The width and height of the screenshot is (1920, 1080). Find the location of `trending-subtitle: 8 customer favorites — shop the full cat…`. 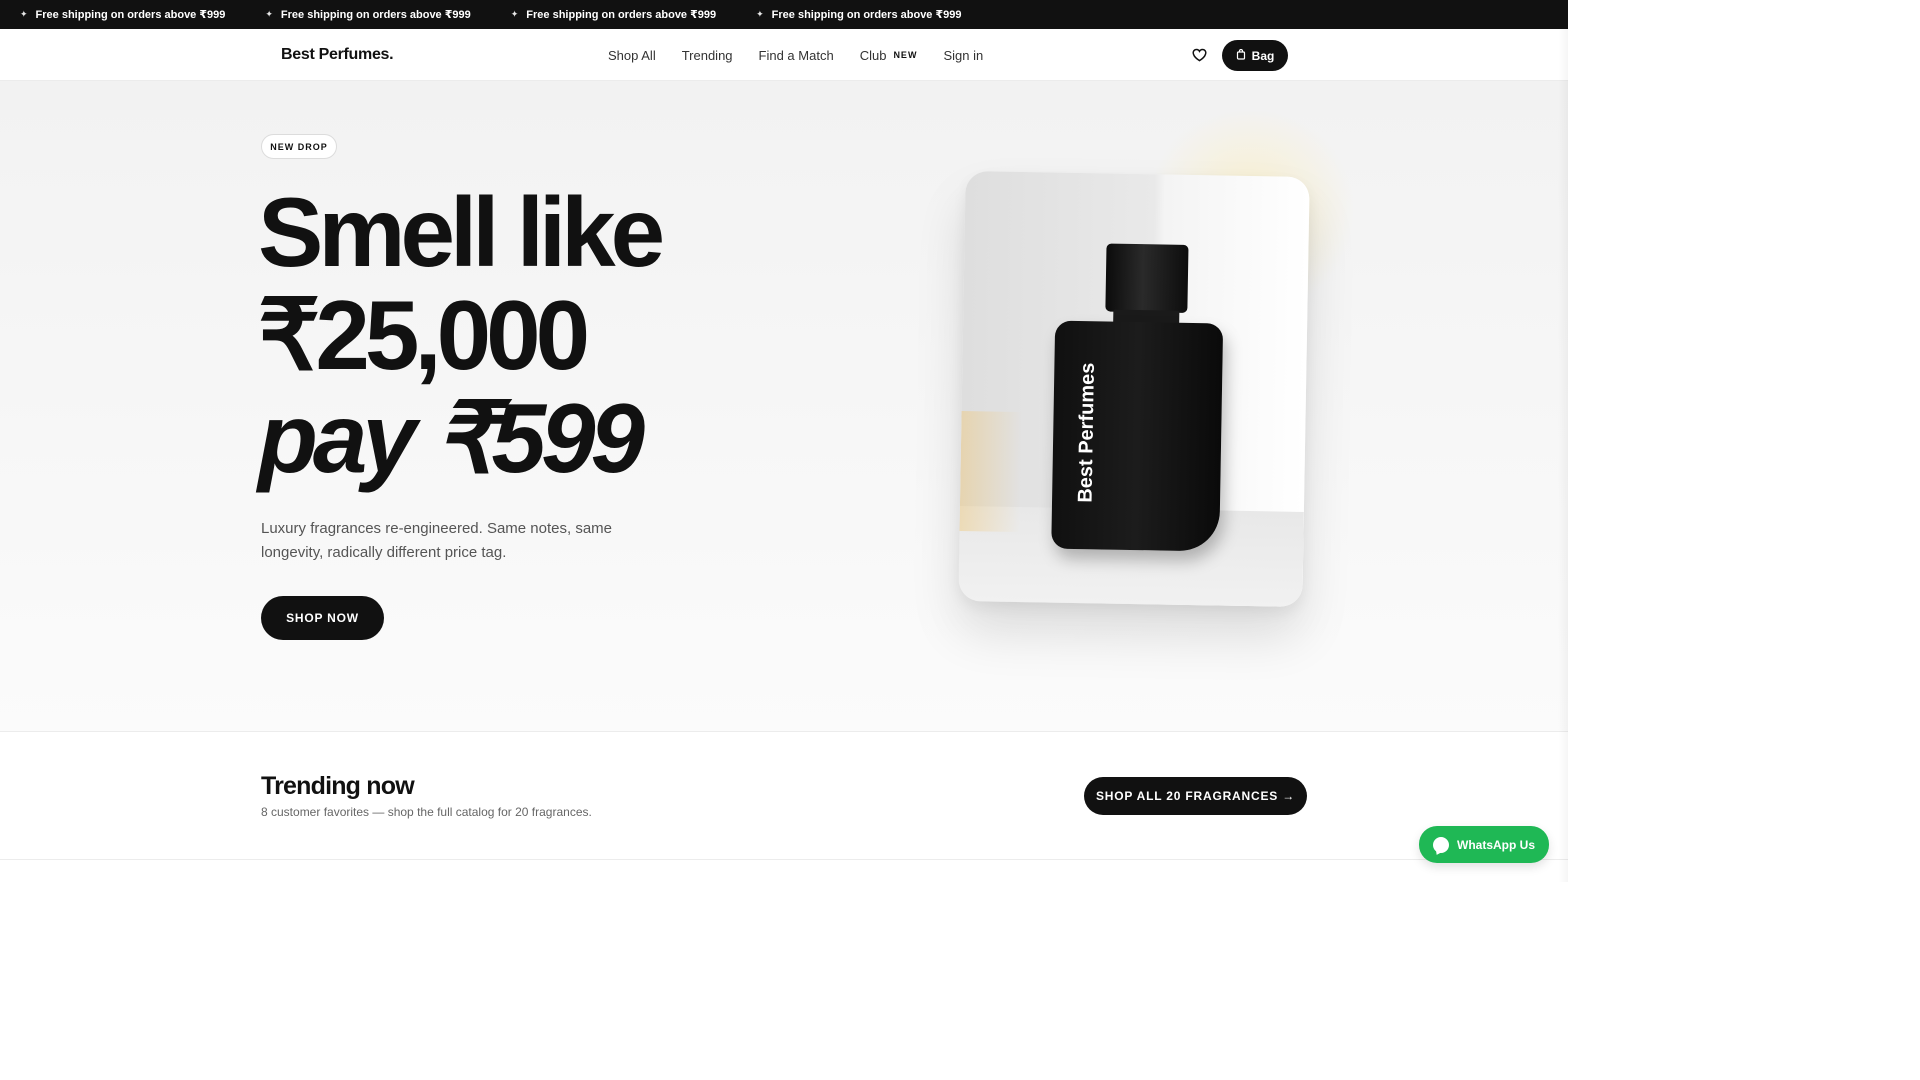

trending-subtitle: 8 customer favorites — shop the full cat… is located at coordinates (426, 812).